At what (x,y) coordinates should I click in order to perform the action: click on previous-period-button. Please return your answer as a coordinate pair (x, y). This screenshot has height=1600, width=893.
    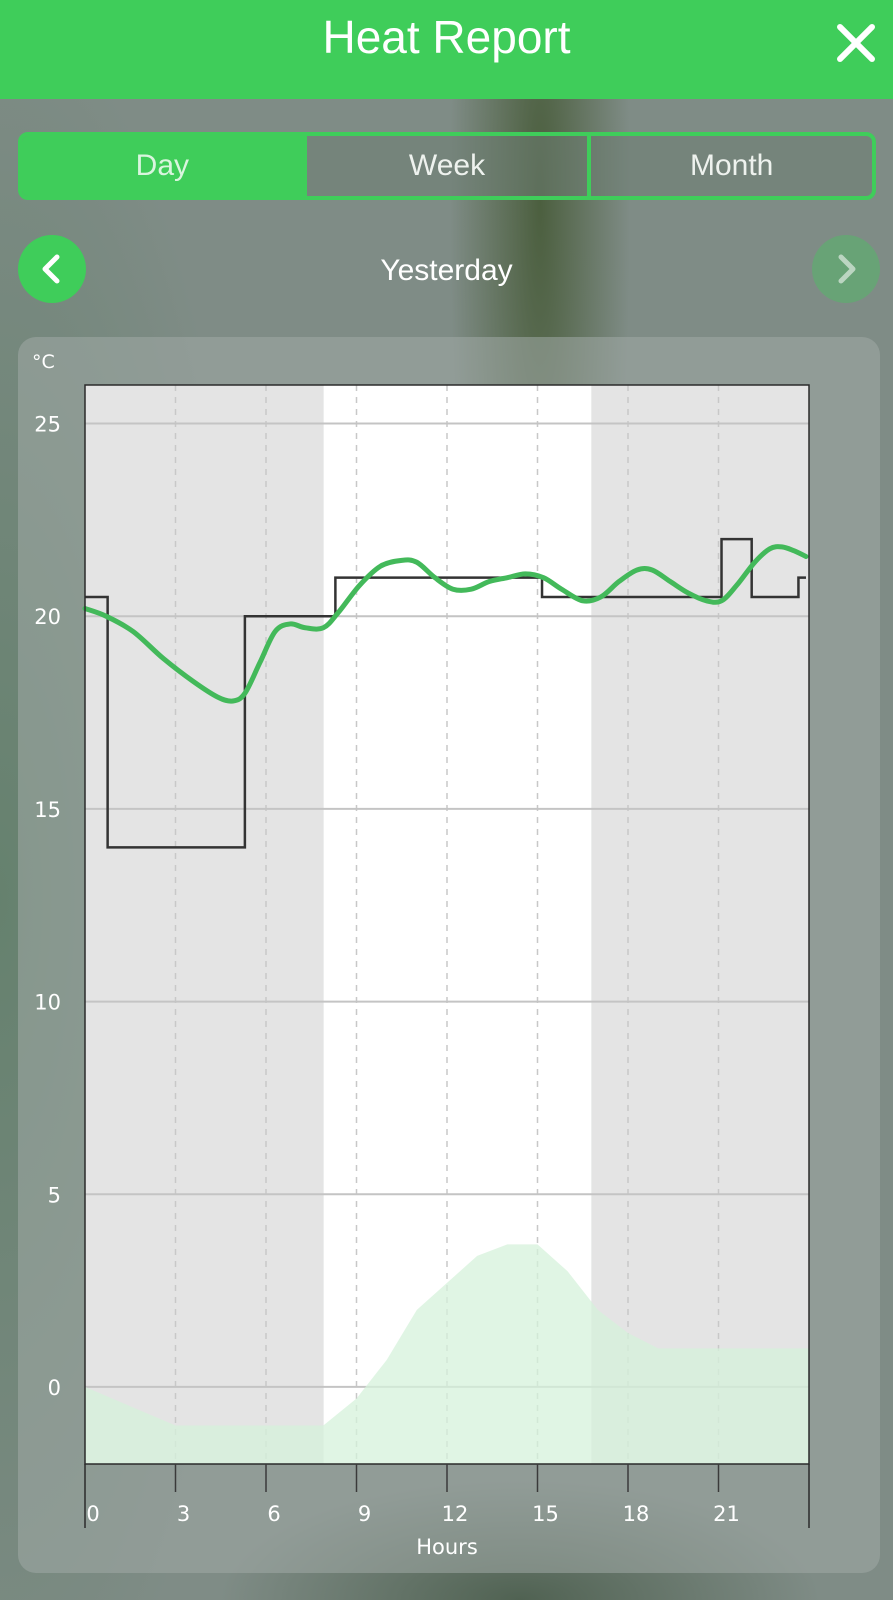
    Looking at the image, I should click on (52, 269).